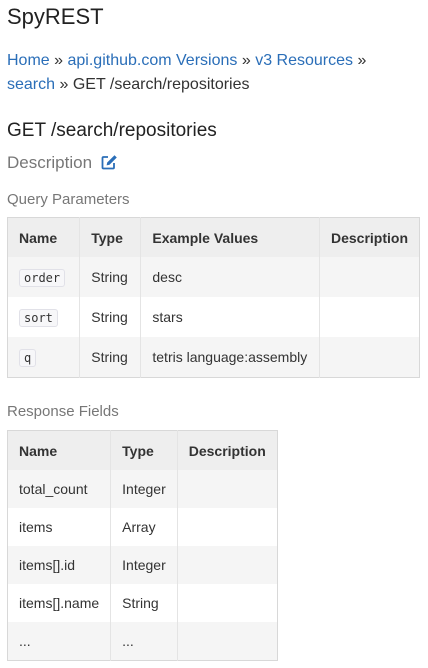  What do you see at coordinates (50, 162) in the screenshot?
I see `description-label: Description` at bounding box center [50, 162].